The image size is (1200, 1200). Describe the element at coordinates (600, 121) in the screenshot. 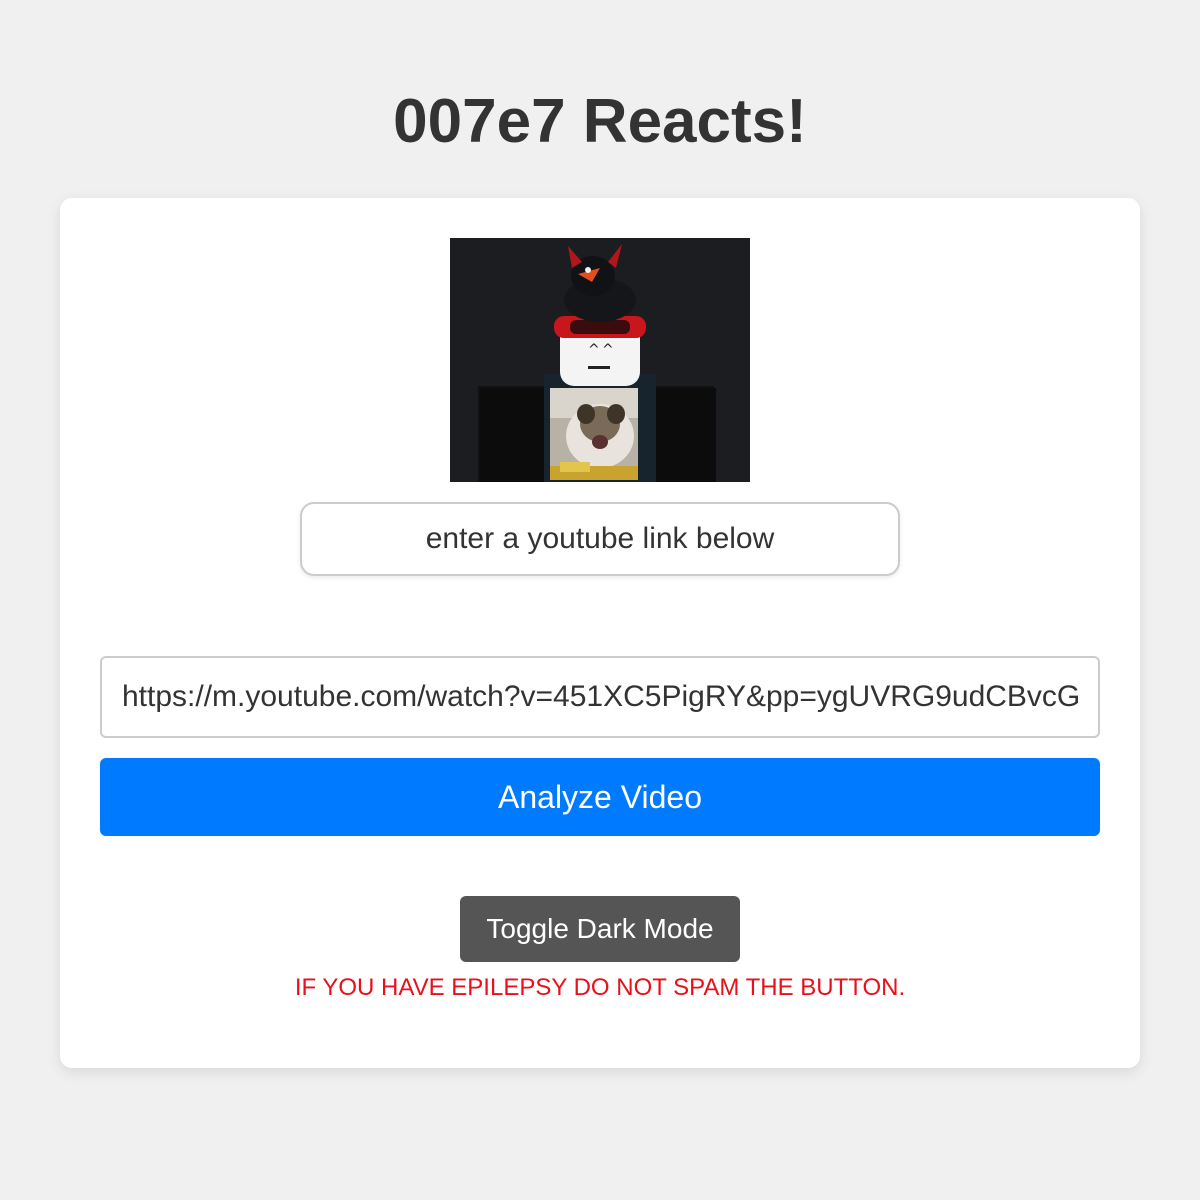

I see `page-title: 007e7 Reacts!` at that location.